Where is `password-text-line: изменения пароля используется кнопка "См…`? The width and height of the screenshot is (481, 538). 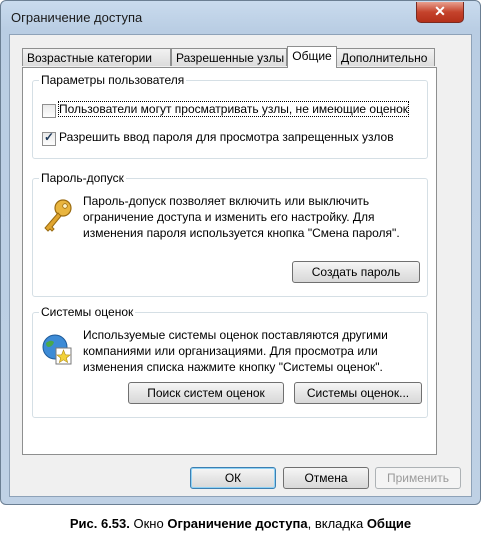 password-text-line: изменения пароля используется кнопка "См… is located at coordinates (241, 233).